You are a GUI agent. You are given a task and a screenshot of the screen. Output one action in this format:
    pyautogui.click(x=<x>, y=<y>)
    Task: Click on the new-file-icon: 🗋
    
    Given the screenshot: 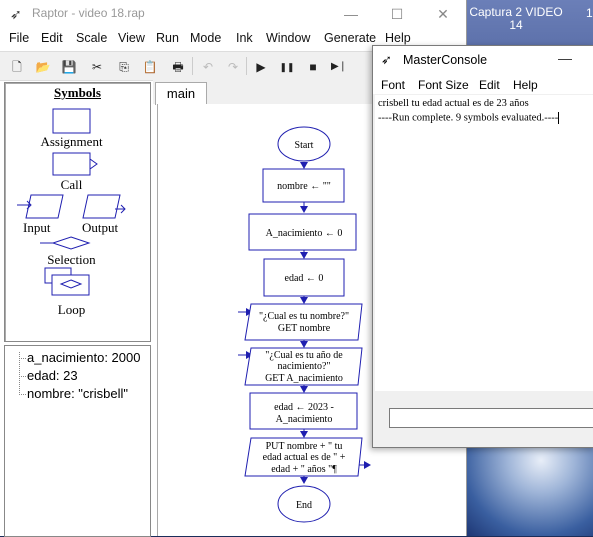 What is the action you would take?
    pyautogui.click(x=17, y=67)
    